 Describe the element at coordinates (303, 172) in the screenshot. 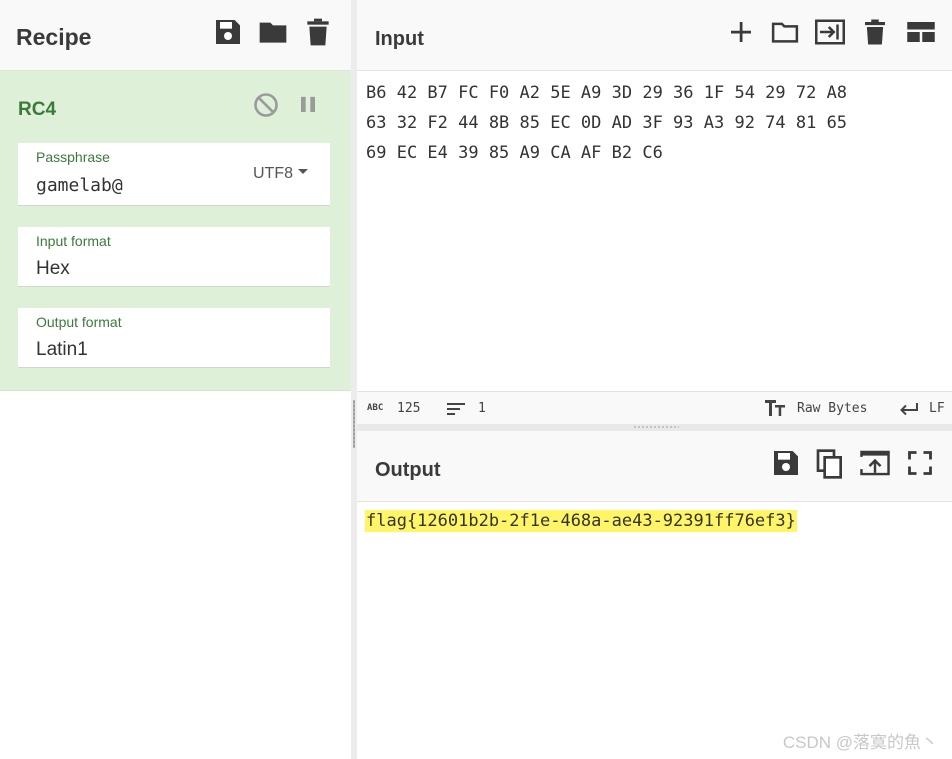

I see `chevron-down-icon` at that location.